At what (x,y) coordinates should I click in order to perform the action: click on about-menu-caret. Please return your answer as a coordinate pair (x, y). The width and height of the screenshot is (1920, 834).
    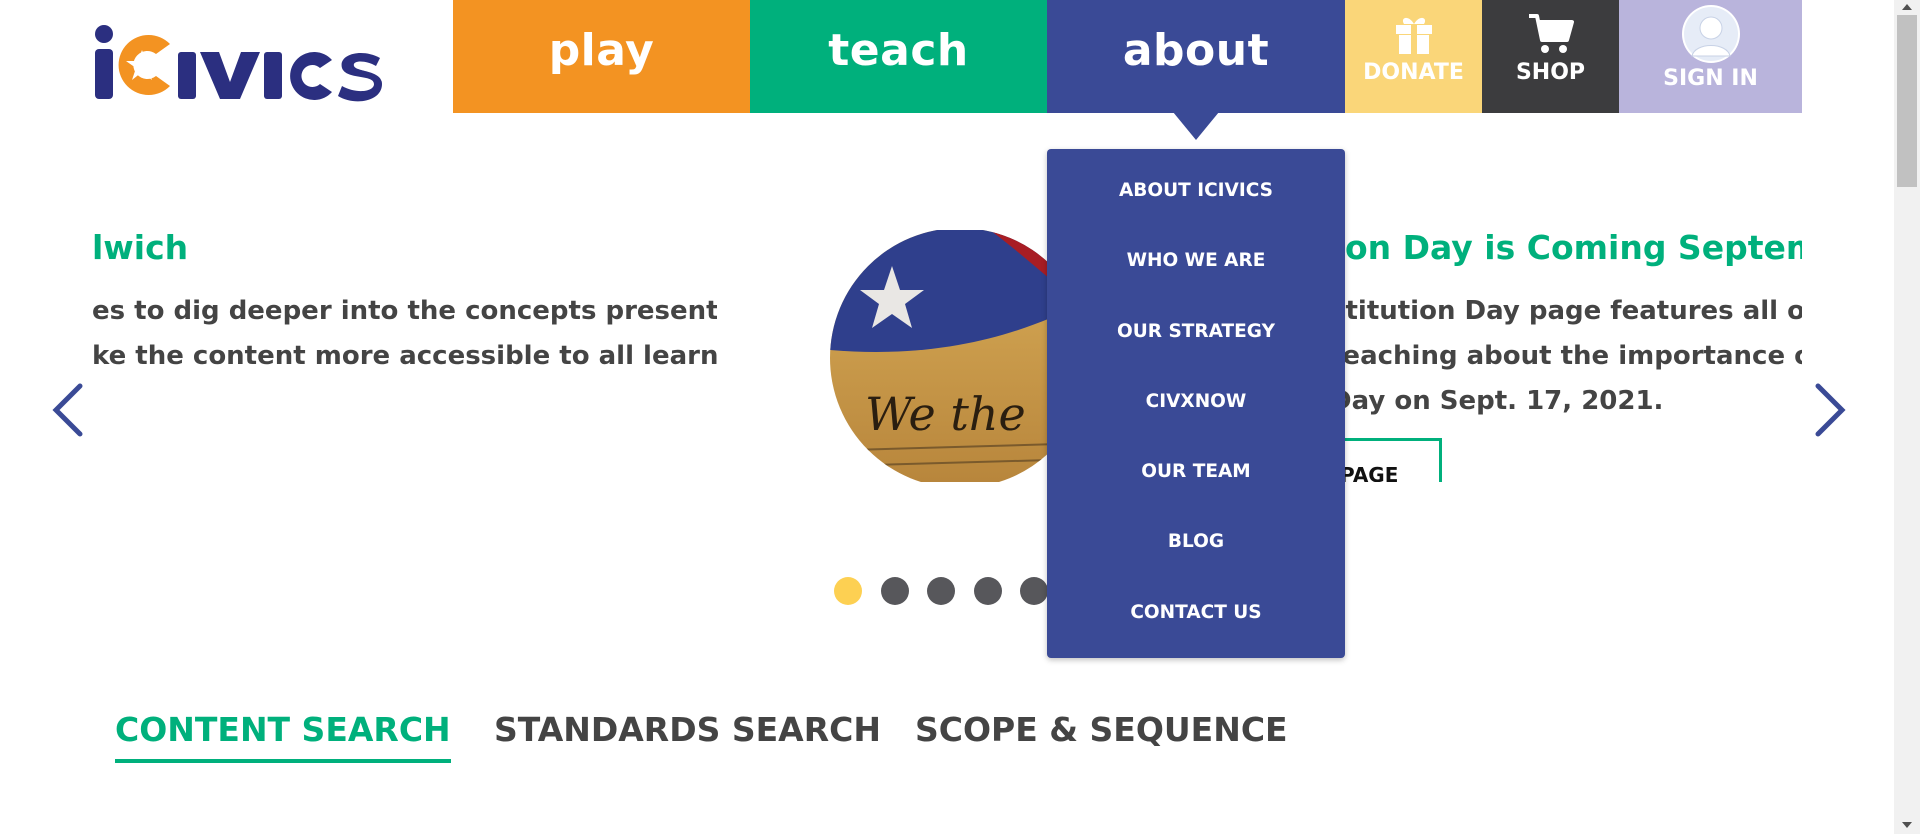
    Looking at the image, I should click on (1196, 126).